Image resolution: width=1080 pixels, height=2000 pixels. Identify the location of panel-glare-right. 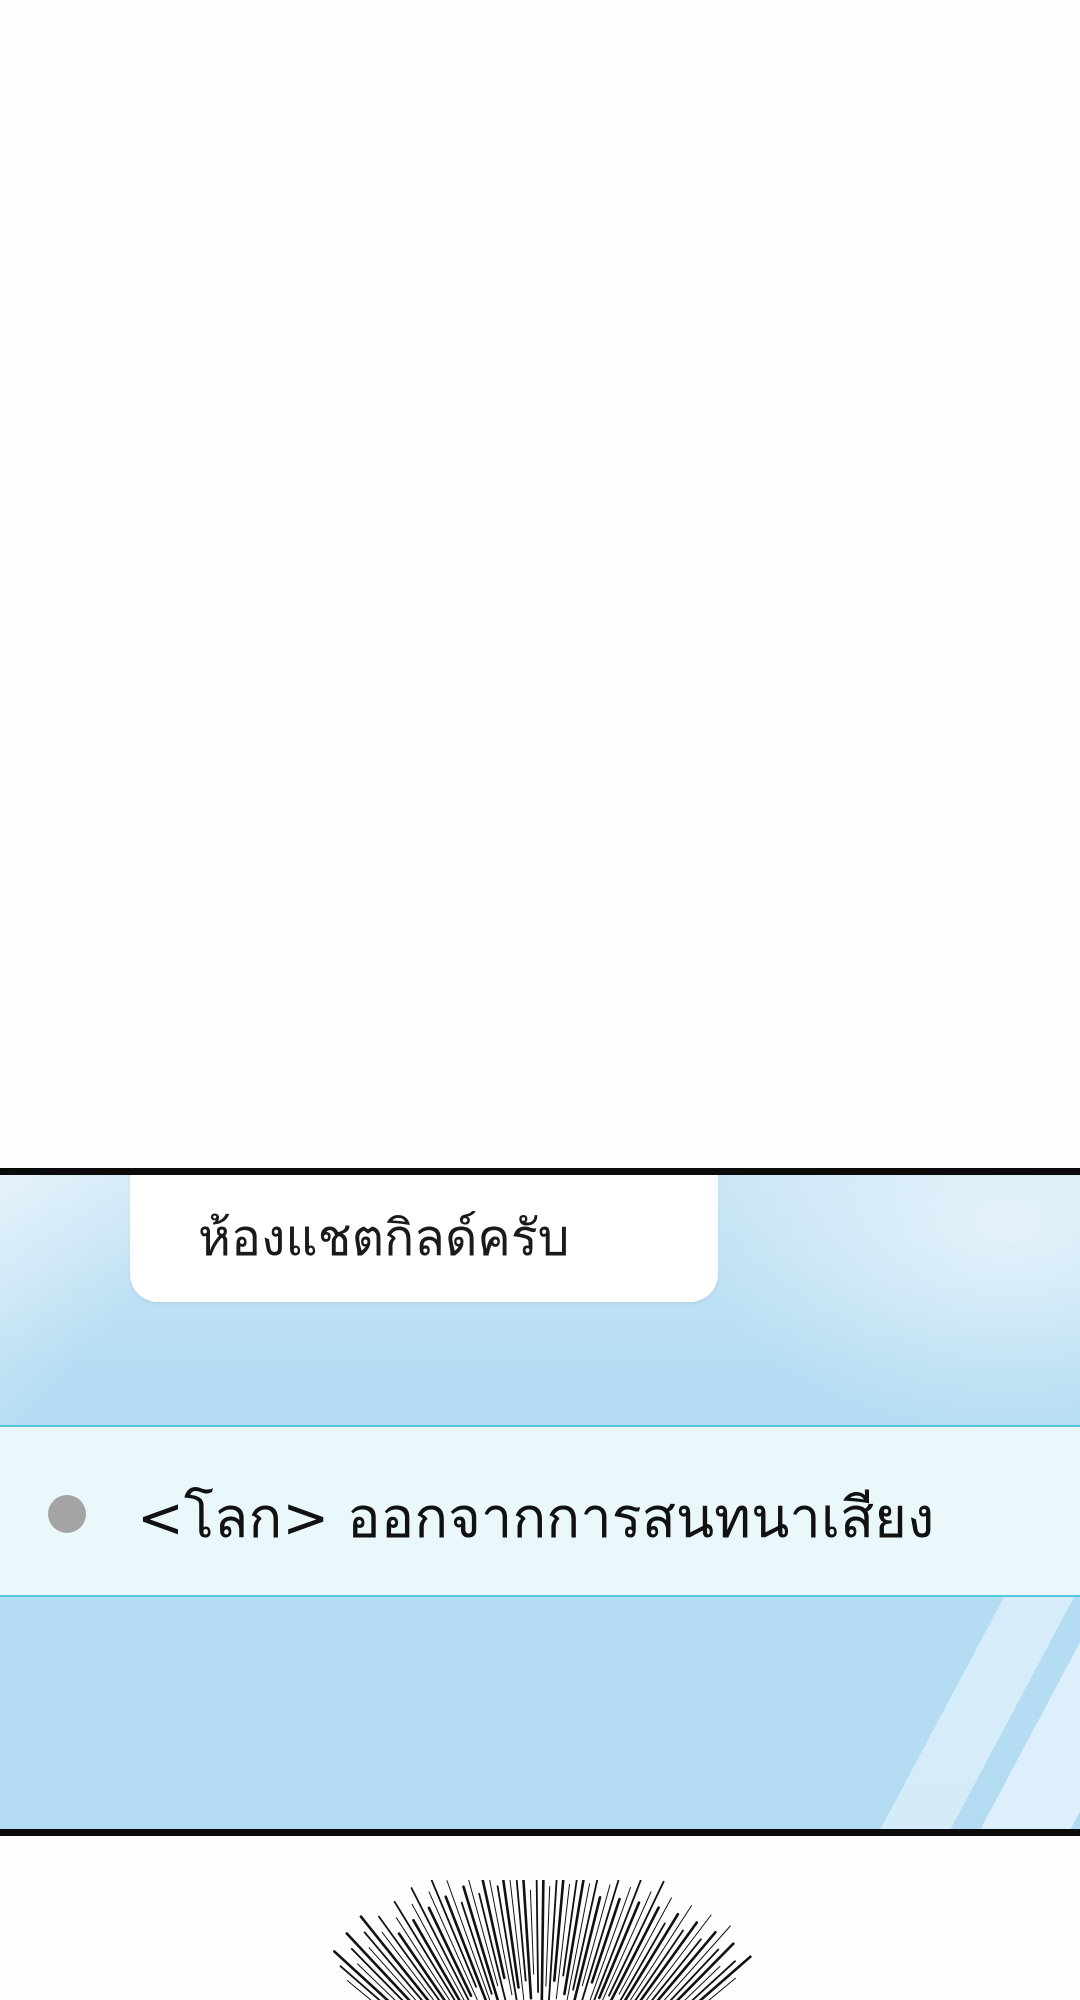
(885, 1305).